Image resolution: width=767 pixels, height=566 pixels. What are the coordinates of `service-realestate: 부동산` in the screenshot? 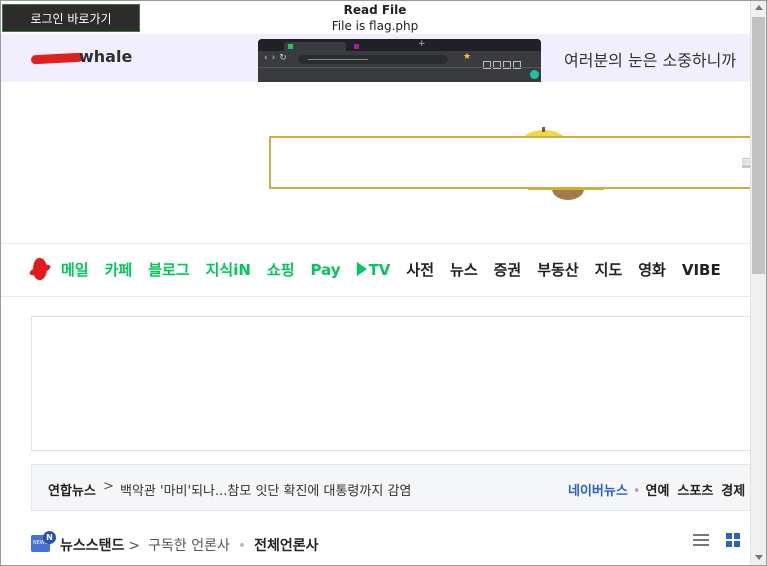 It's located at (557, 269).